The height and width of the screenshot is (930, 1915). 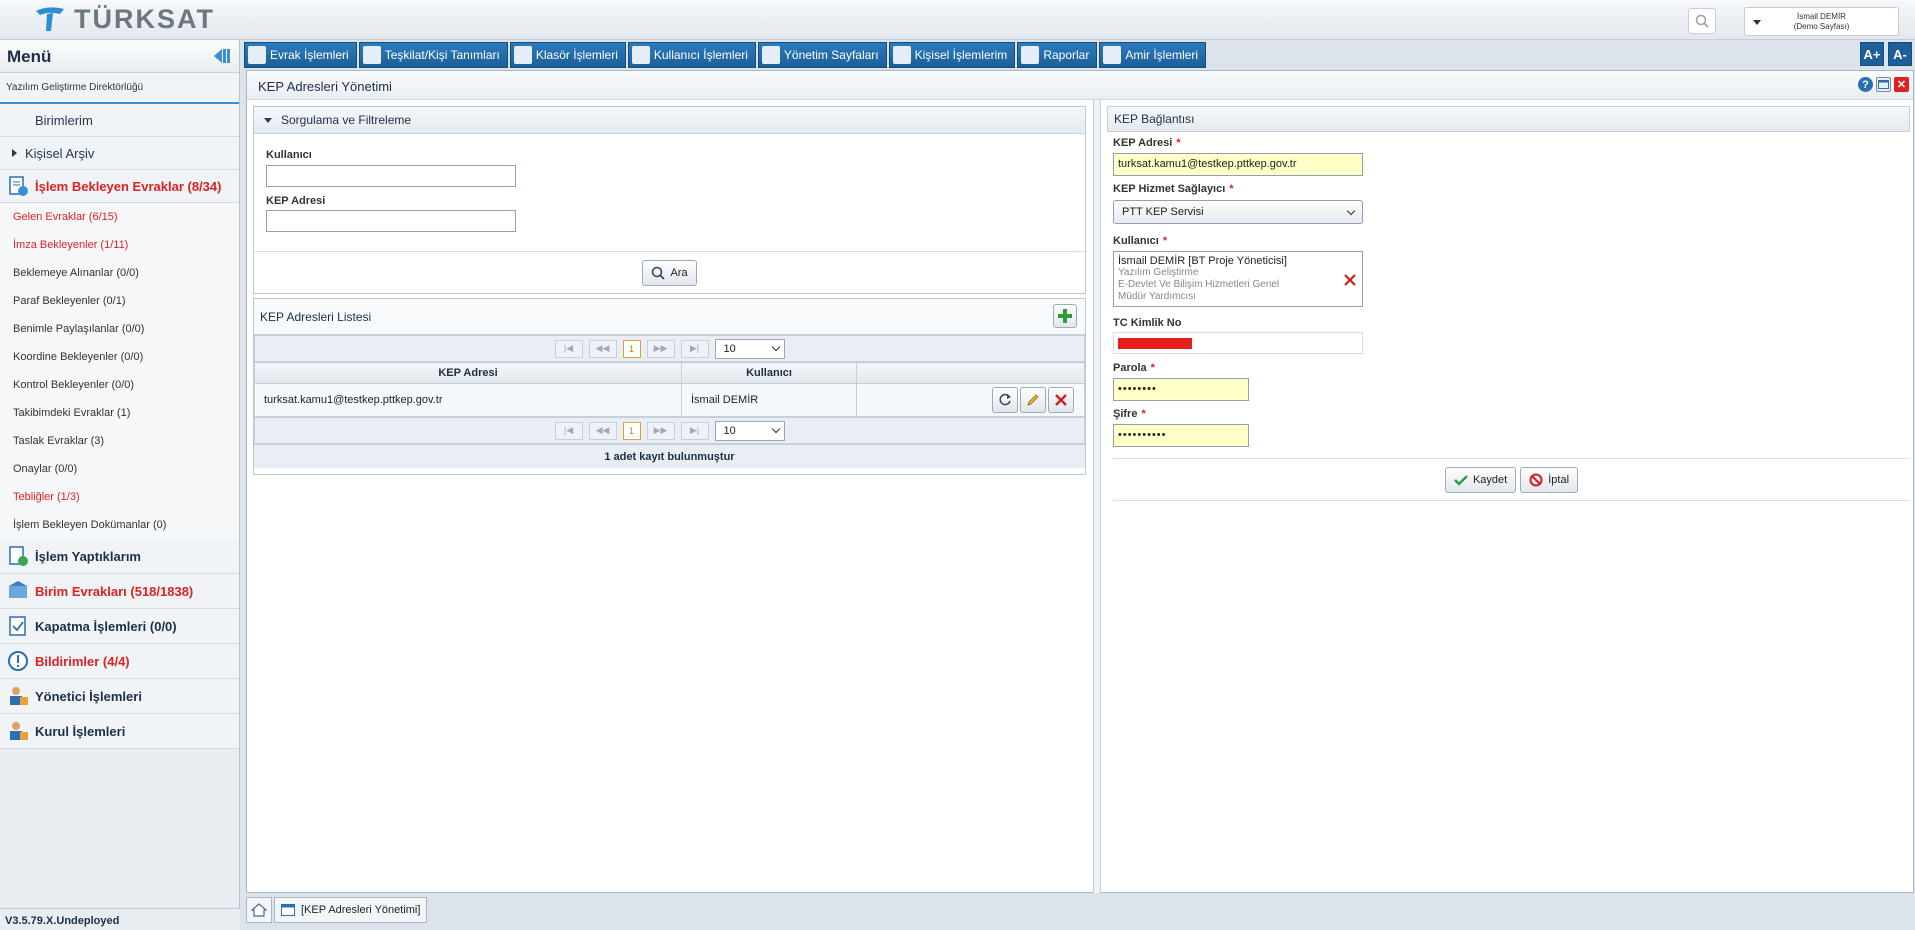 I want to click on sidebar-item-bildirimler: Bildirimler (4/4), so click(x=119, y=661).